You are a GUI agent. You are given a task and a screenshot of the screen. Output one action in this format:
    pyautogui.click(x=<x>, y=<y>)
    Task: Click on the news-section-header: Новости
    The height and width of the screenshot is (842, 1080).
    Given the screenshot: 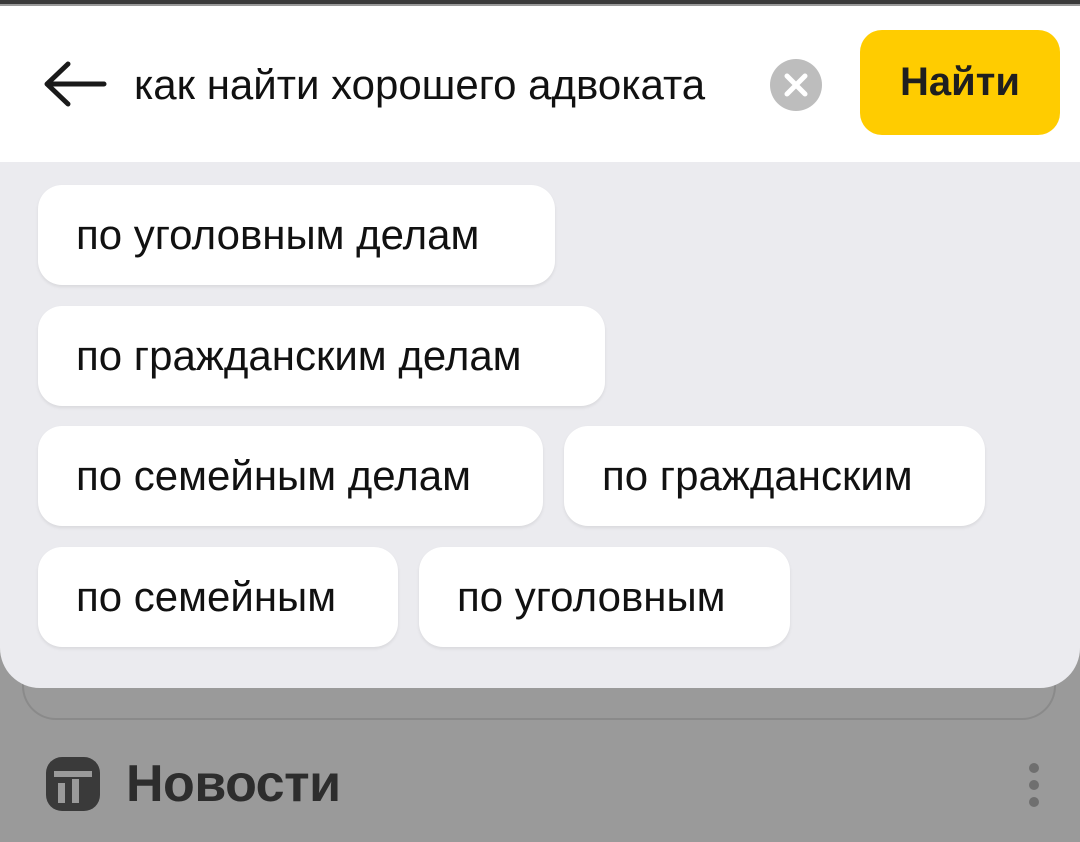 What is the action you would take?
    pyautogui.click(x=546, y=784)
    